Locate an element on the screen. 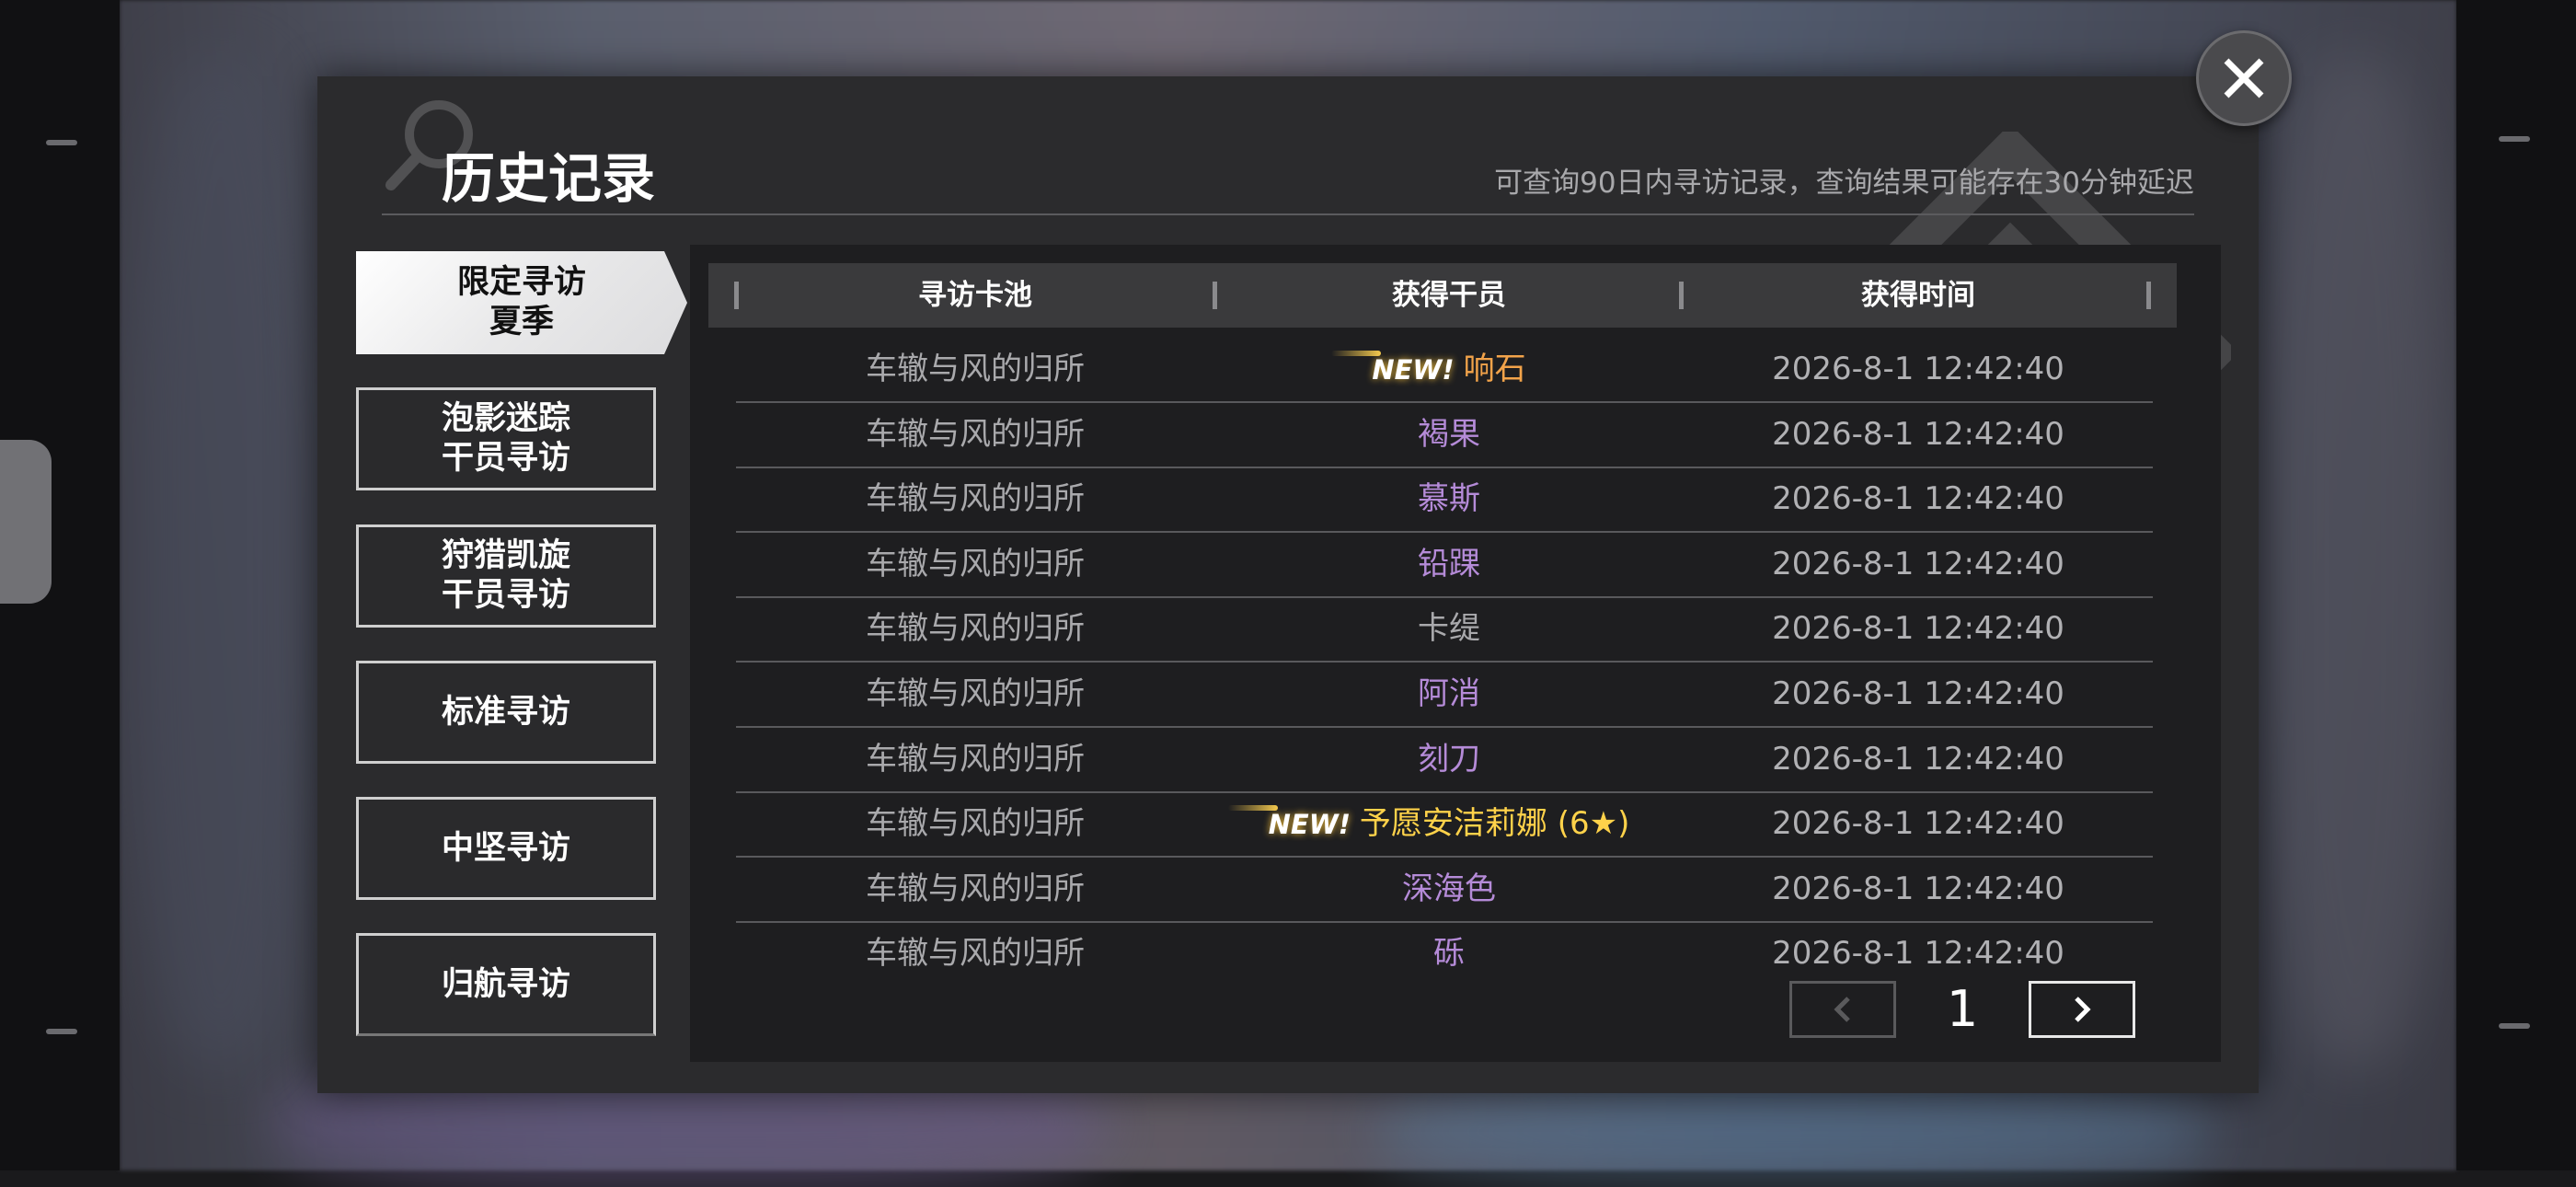 The image size is (2576, 1187). column-header-time: 获得时间 is located at coordinates (1918, 295).